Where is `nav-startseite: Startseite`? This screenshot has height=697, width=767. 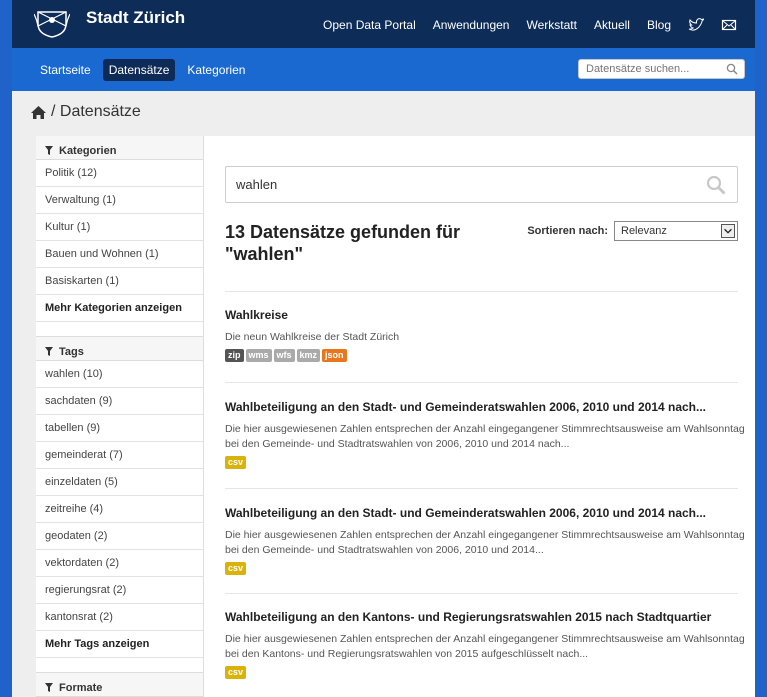 nav-startseite: Startseite is located at coordinates (65, 70).